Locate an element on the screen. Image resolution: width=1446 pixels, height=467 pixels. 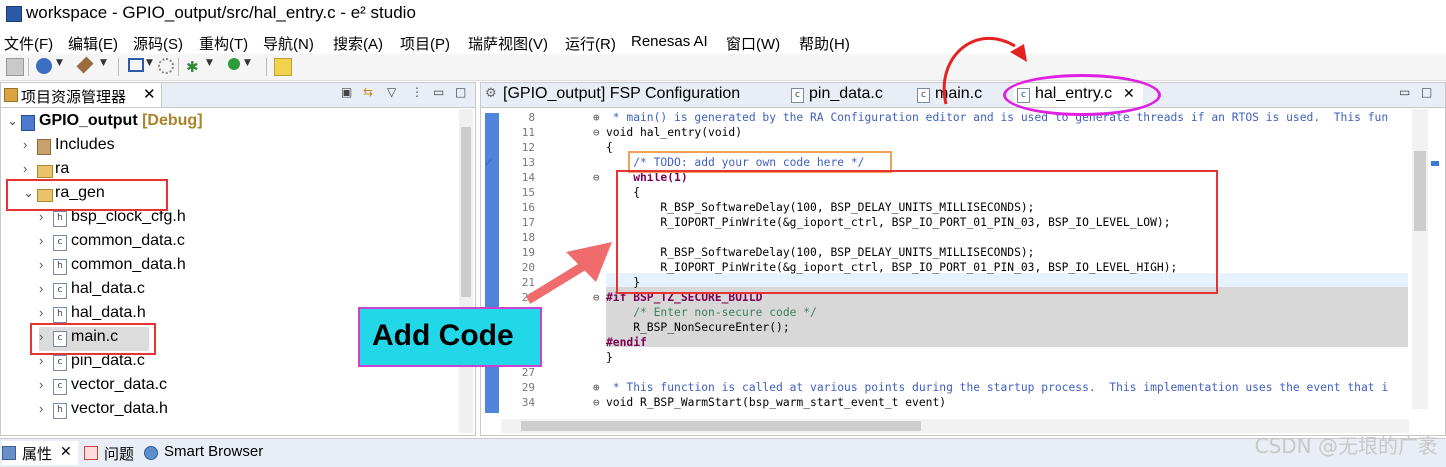
tree-item-label: GPIO_output is located at coordinates (88, 120).